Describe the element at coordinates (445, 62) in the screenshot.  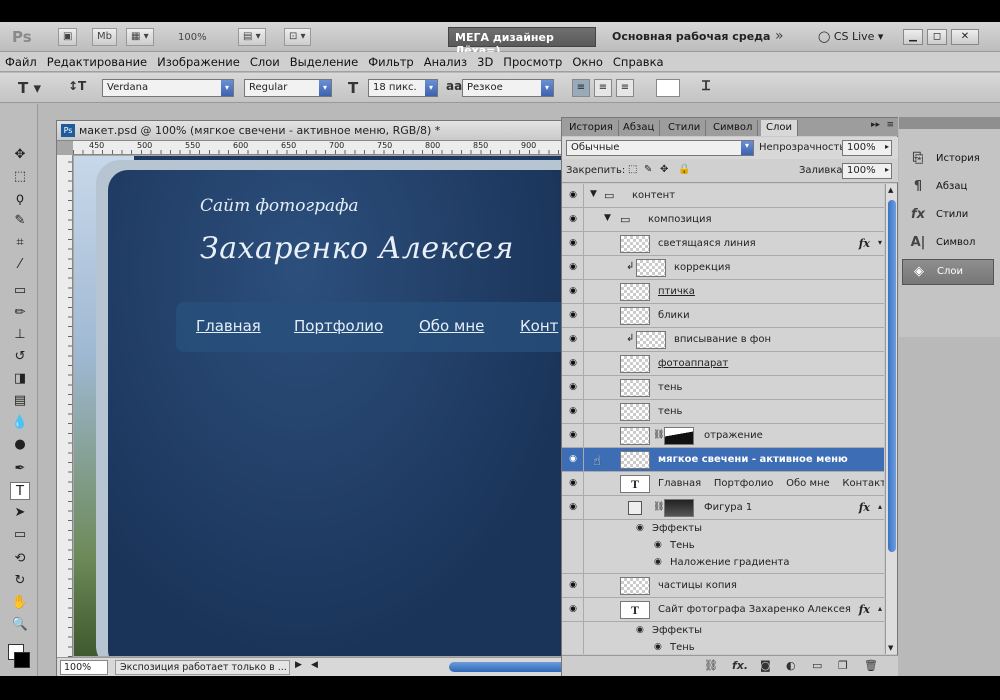
I see `menu-analysis: Анализ` at that location.